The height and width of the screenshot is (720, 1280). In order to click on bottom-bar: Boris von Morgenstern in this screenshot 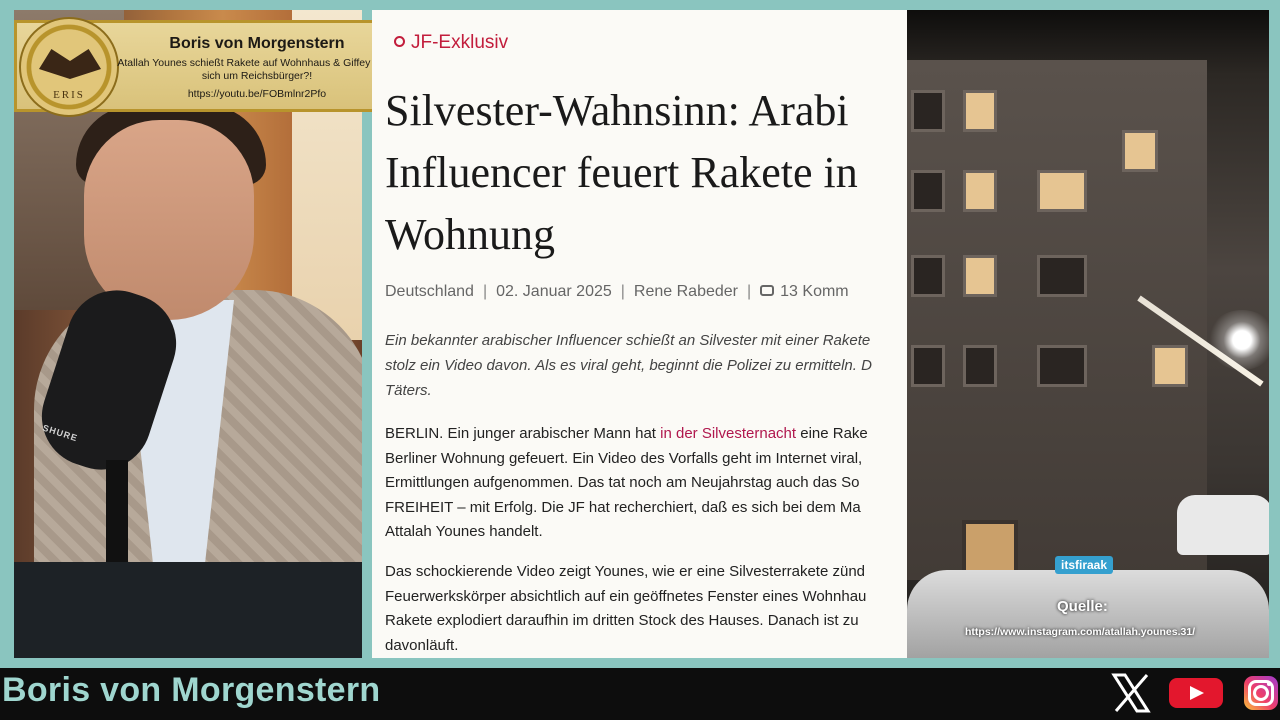, I will do `click(640, 694)`.